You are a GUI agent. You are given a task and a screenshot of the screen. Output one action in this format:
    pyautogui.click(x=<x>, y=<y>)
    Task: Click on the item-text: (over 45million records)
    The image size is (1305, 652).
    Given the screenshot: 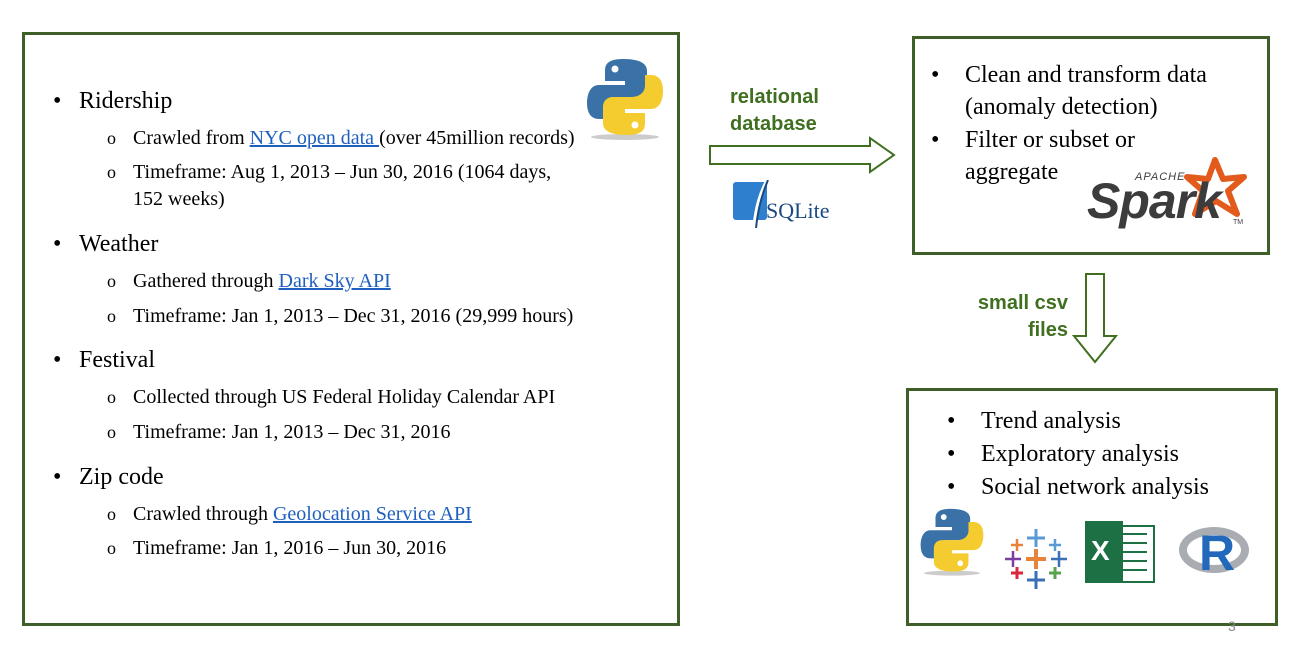 What is the action you would take?
    pyautogui.click(x=477, y=138)
    